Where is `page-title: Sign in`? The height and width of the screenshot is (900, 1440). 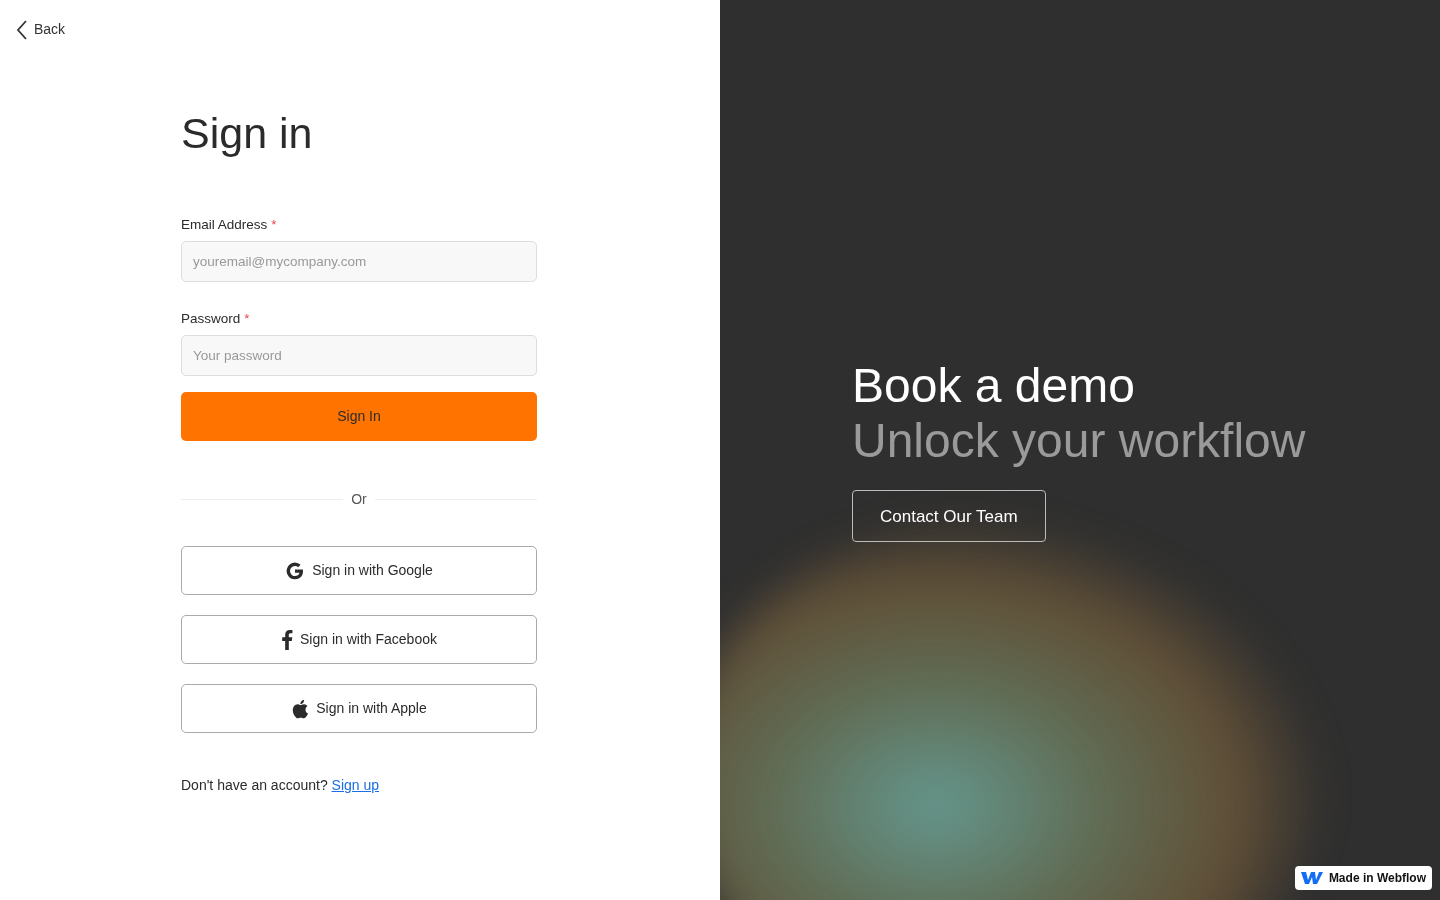 page-title: Sign in is located at coordinates (247, 133).